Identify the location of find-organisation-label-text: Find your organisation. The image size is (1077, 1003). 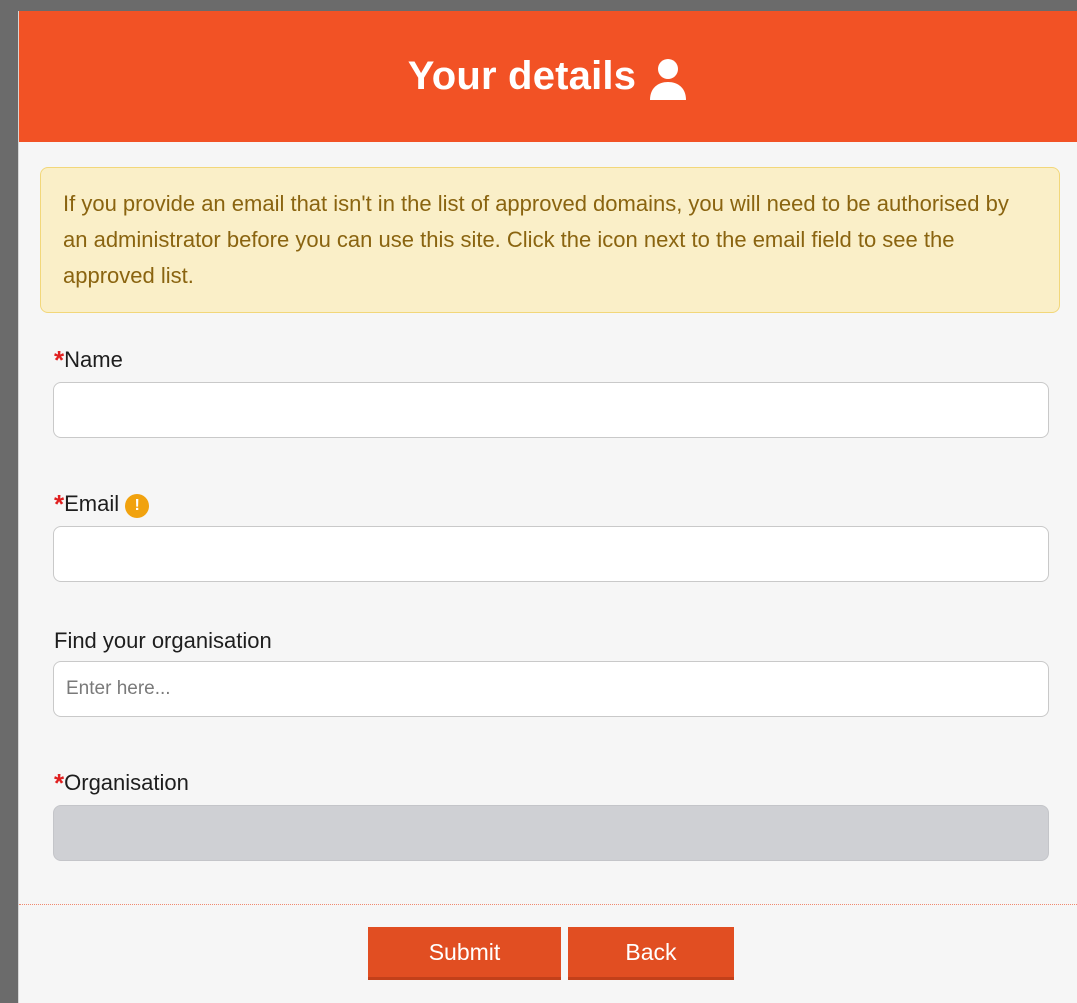
(163, 640).